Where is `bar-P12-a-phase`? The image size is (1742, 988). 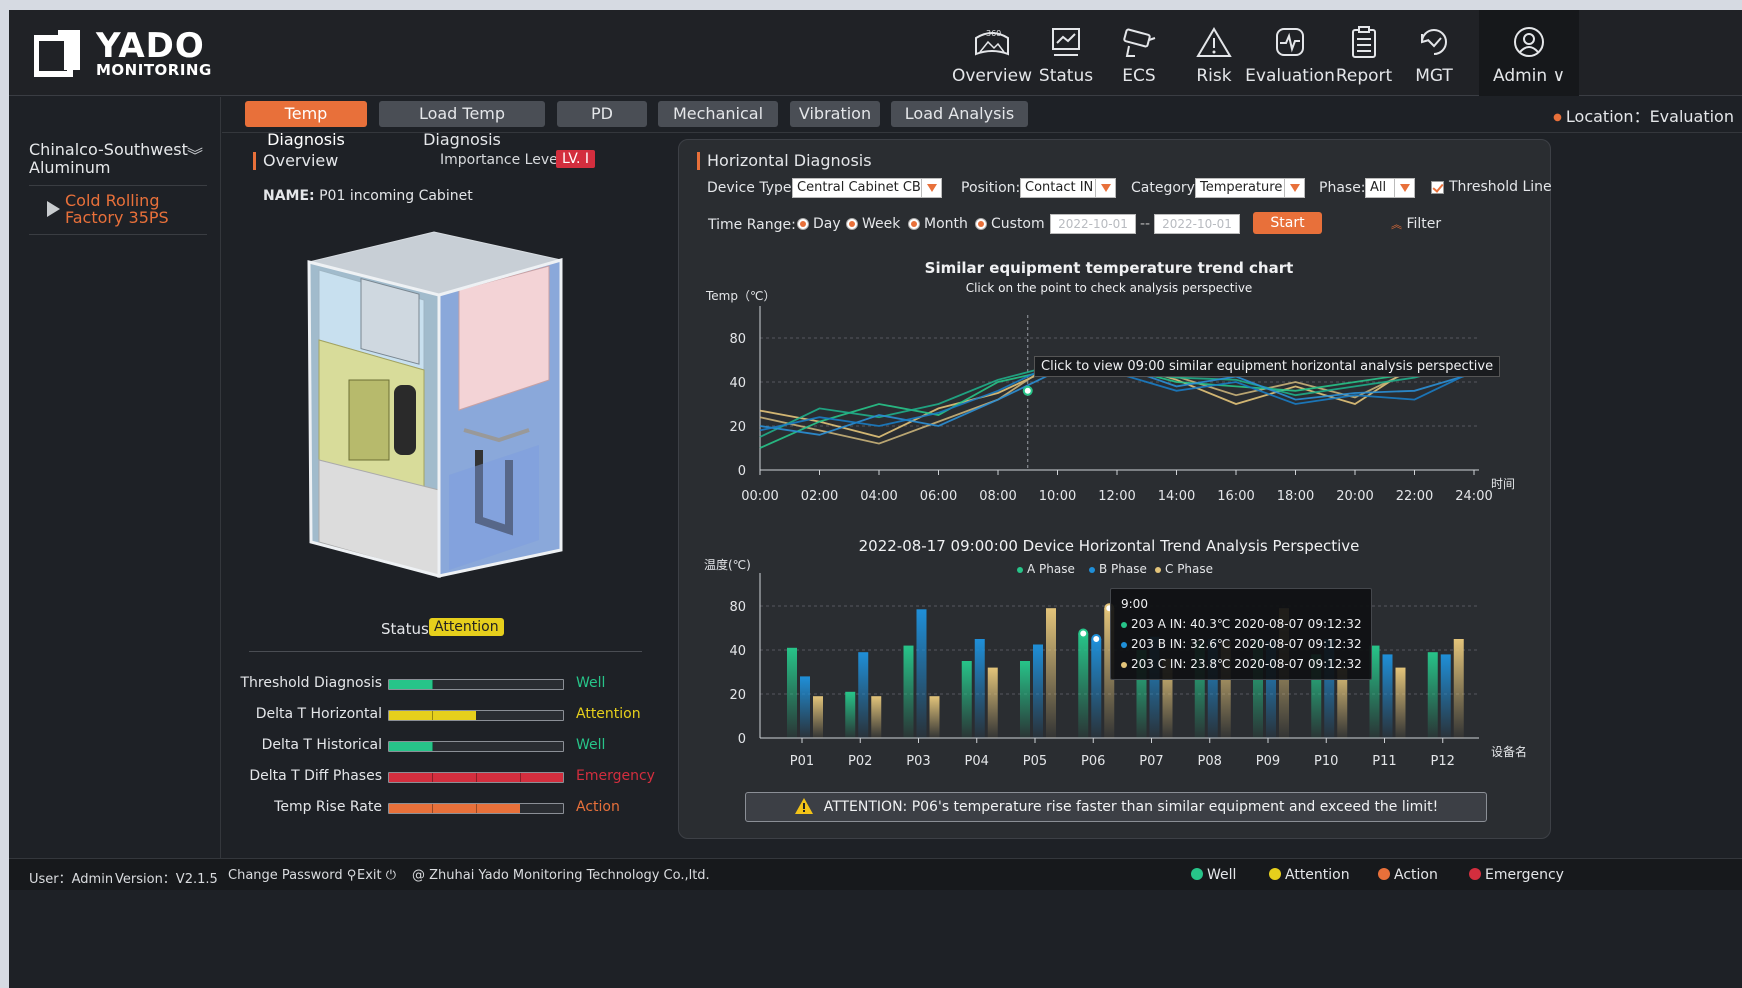 bar-P12-a-phase is located at coordinates (1432, 695).